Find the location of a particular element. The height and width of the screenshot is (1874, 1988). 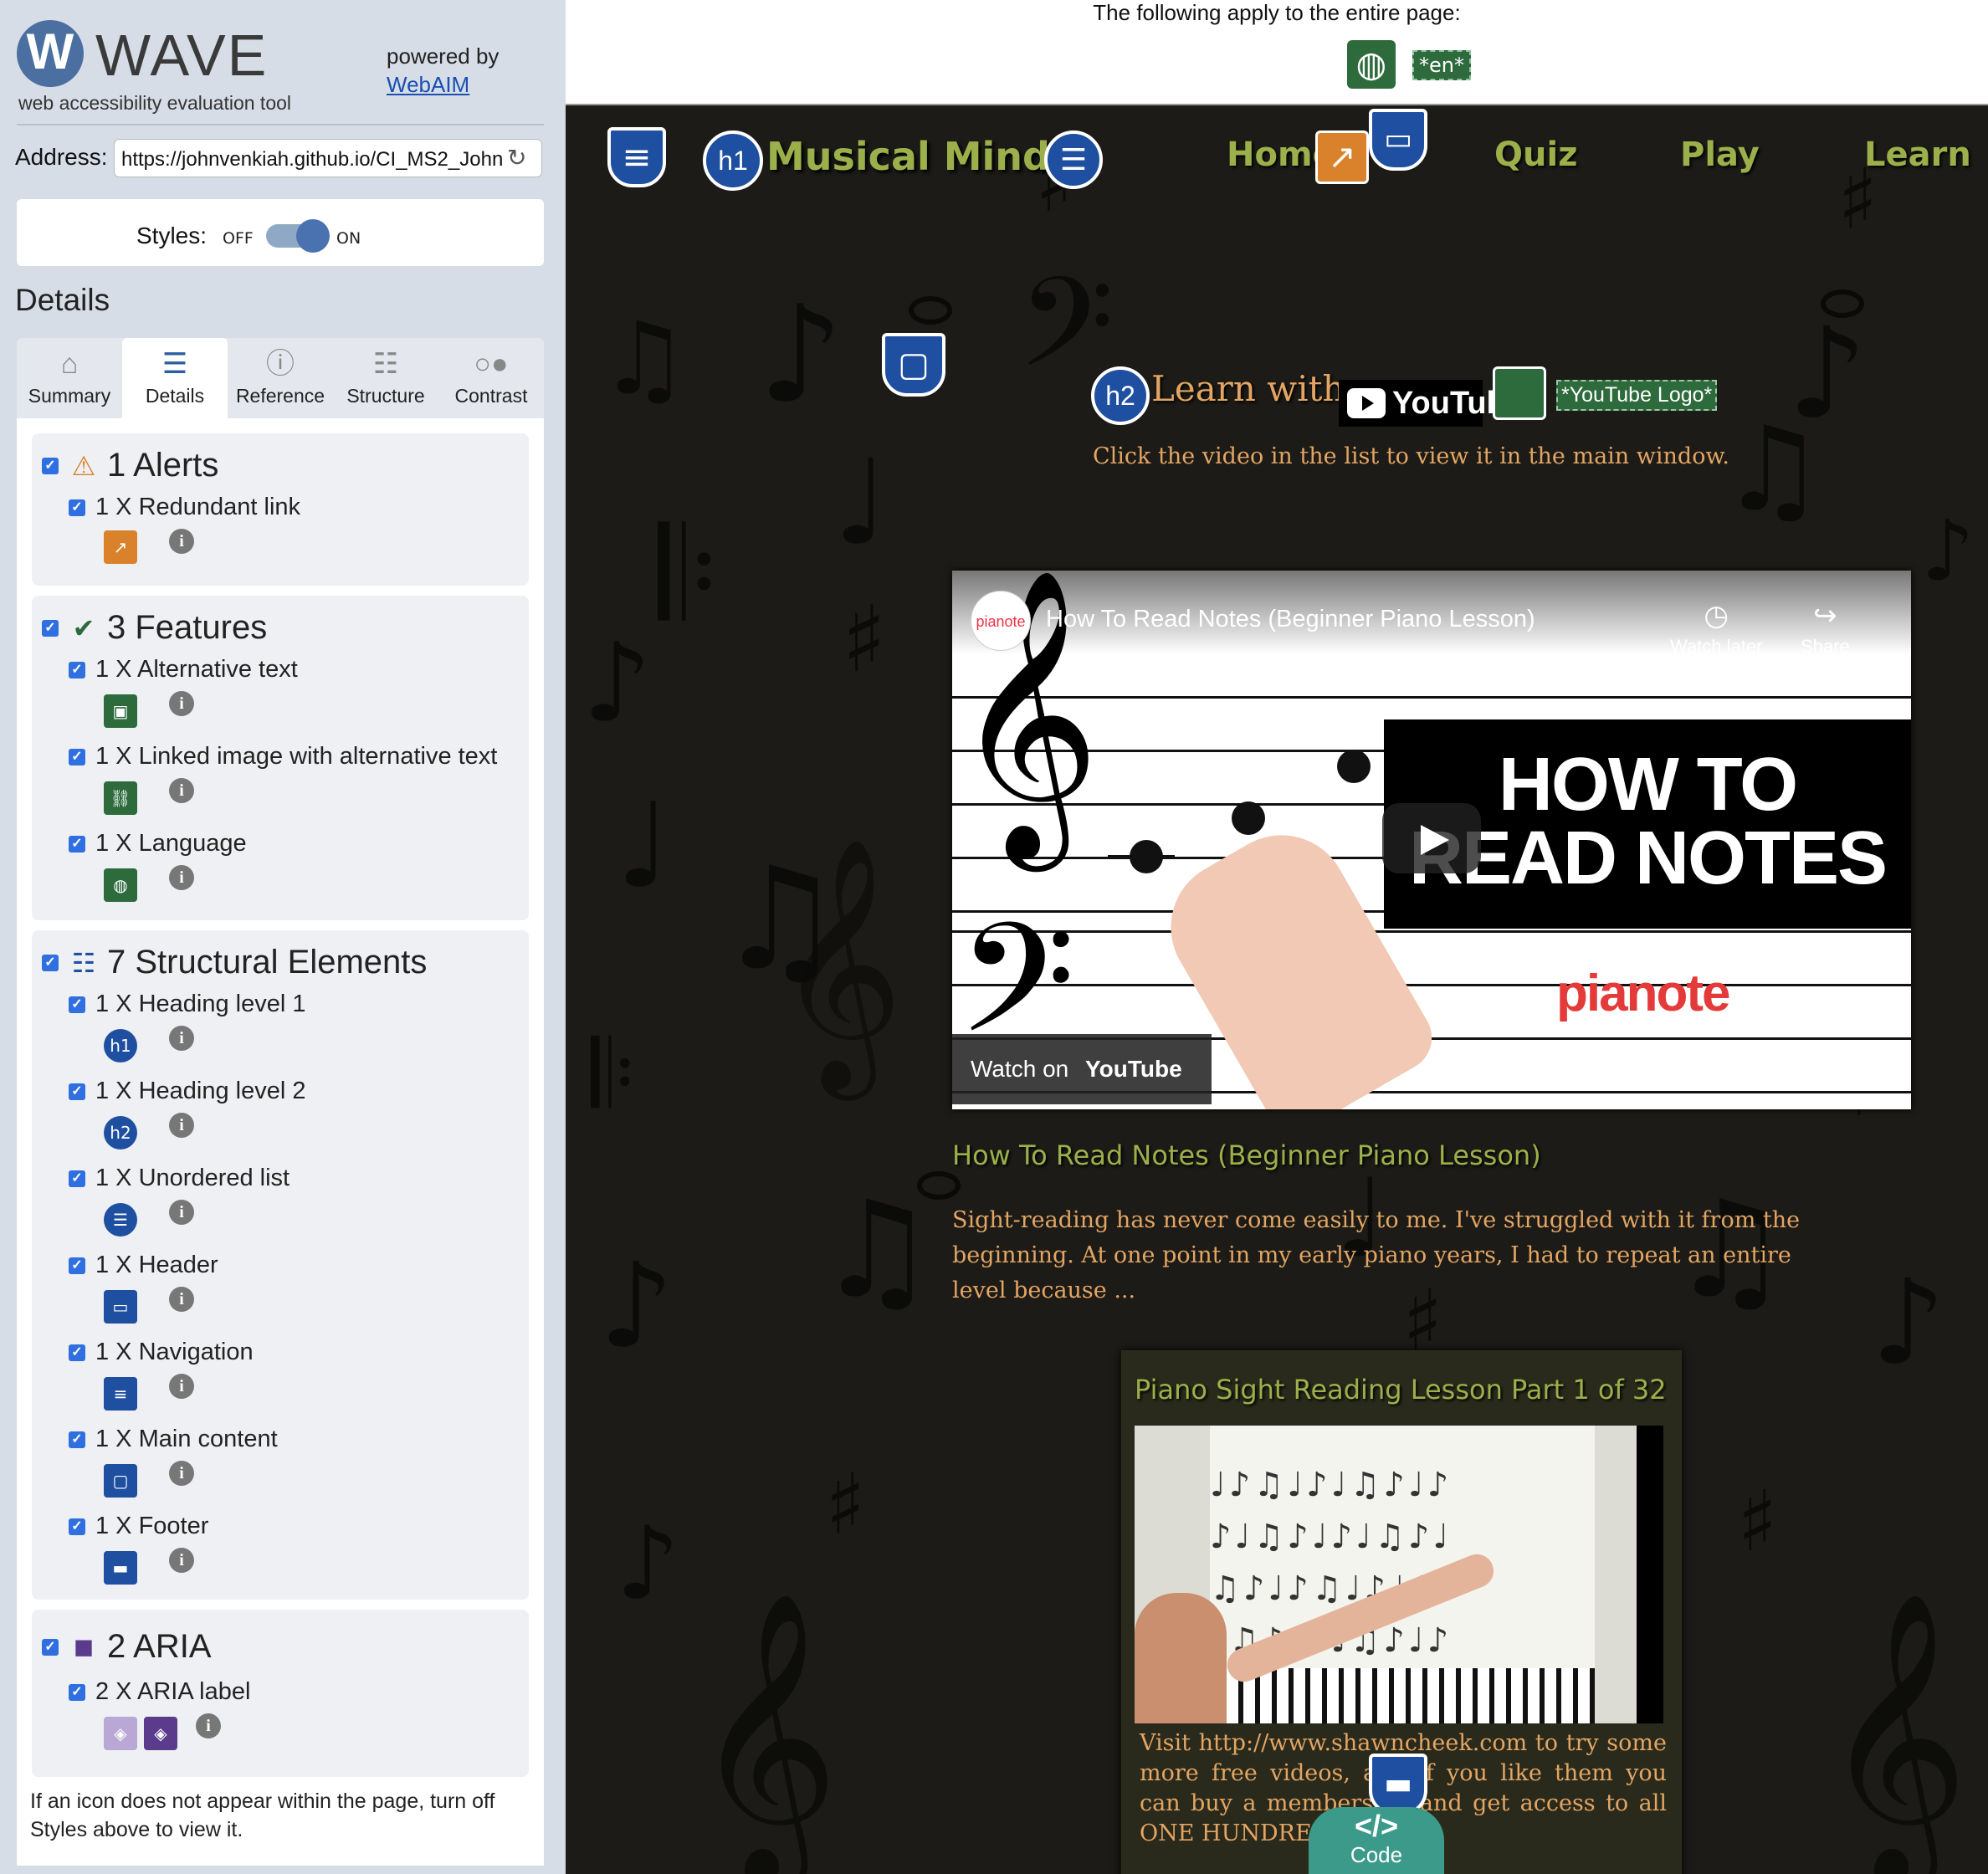

feature-item: ✓ 1 X Linked image with alternative text is located at coordinates (283, 757).